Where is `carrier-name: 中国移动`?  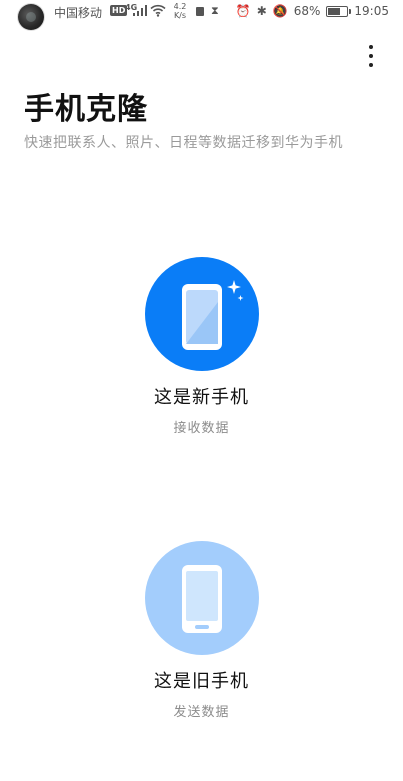
carrier-name: 中国移动 is located at coordinates (78, 13).